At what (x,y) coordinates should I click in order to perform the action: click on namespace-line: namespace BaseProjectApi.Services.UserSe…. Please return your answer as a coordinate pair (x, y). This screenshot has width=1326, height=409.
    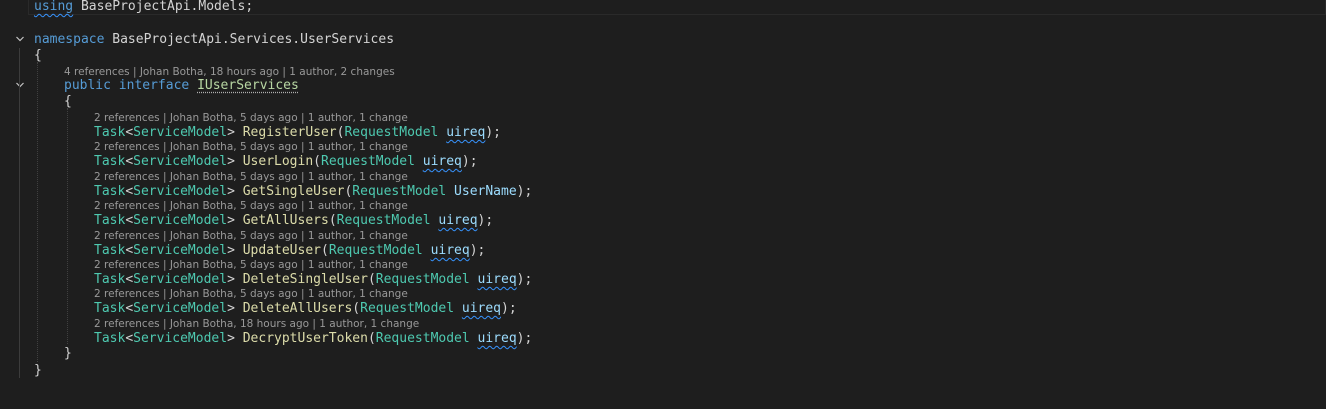
    Looking at the image, I should click on (214, 40).